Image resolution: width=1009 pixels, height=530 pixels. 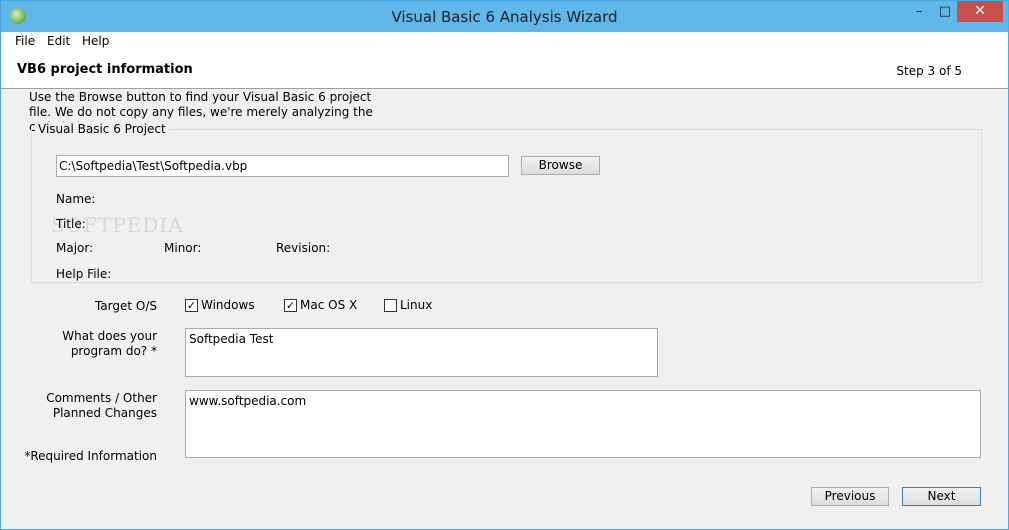 I want to click on title-label: Title:, so click(x=71, y=224).